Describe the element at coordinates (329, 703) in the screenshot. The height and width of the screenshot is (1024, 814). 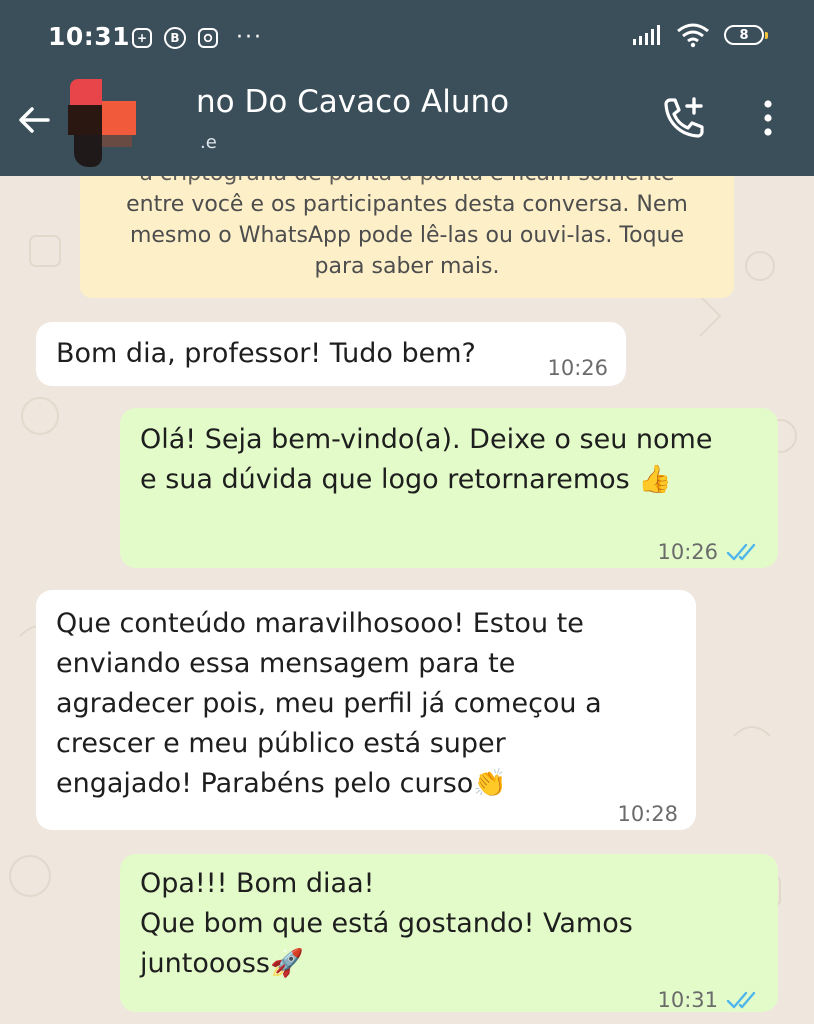
I see `message-text: agradecer pois, meu perfil já começou a` at that location.